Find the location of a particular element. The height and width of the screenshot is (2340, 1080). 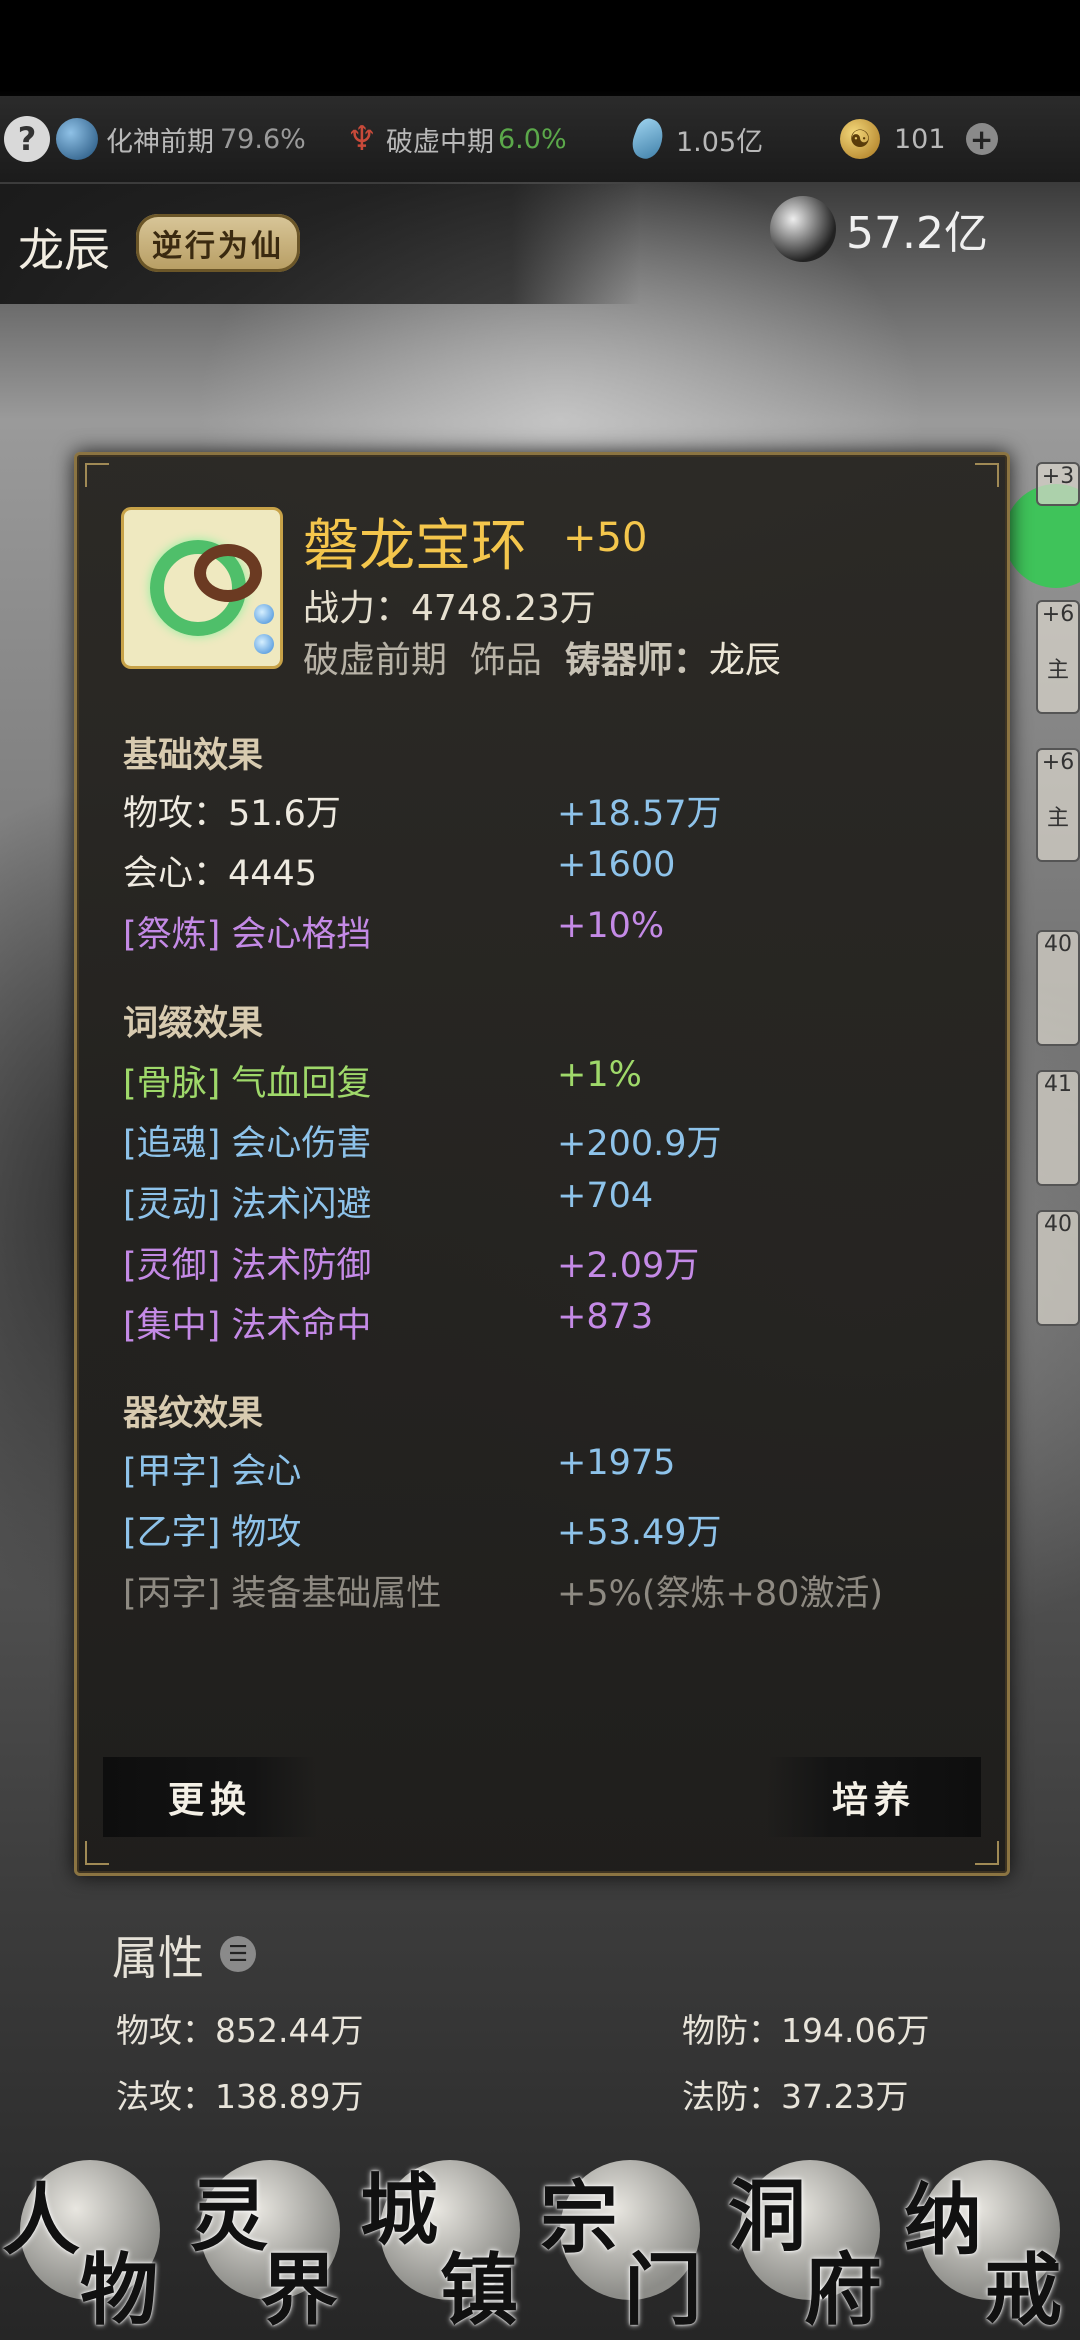

effect-row: 会心：4445 +1600 is located at coordinates (543, 870).